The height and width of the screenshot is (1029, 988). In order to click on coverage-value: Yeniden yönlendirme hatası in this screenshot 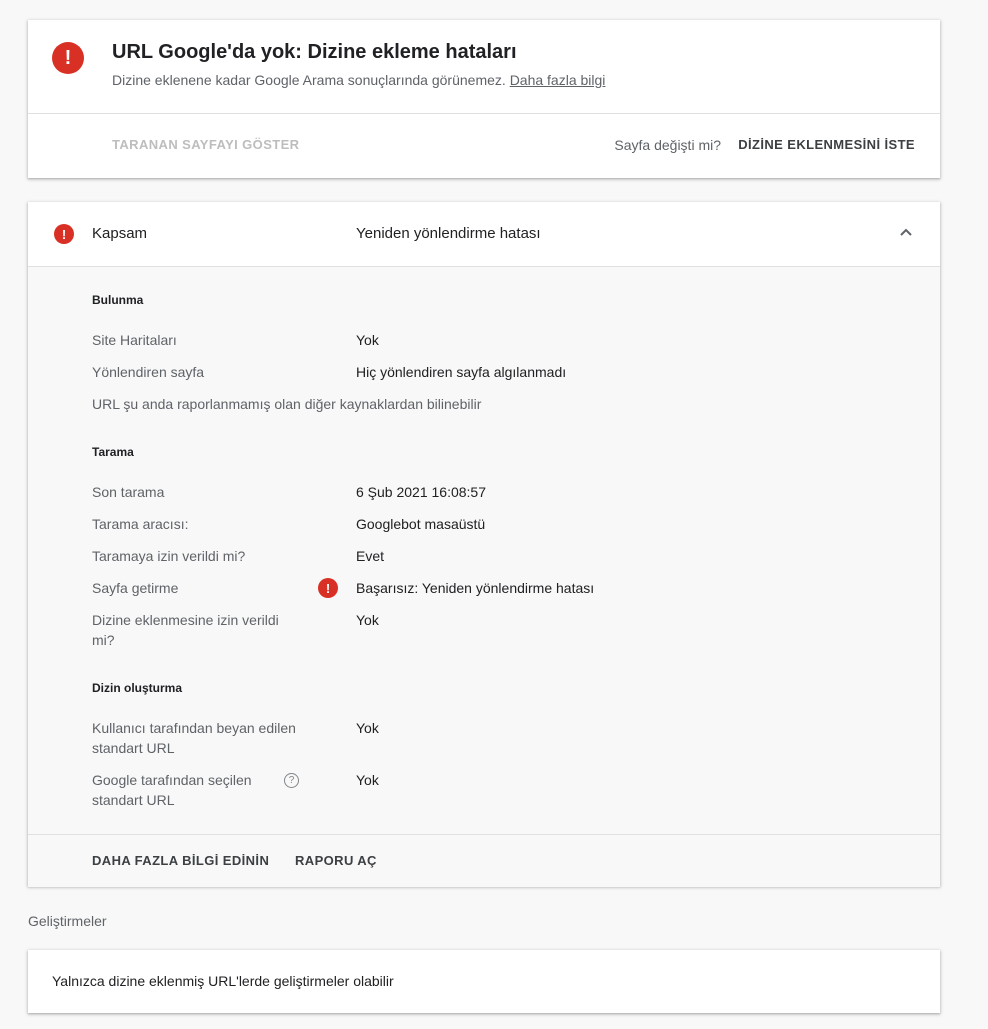, I will do `click(448, 233)`.